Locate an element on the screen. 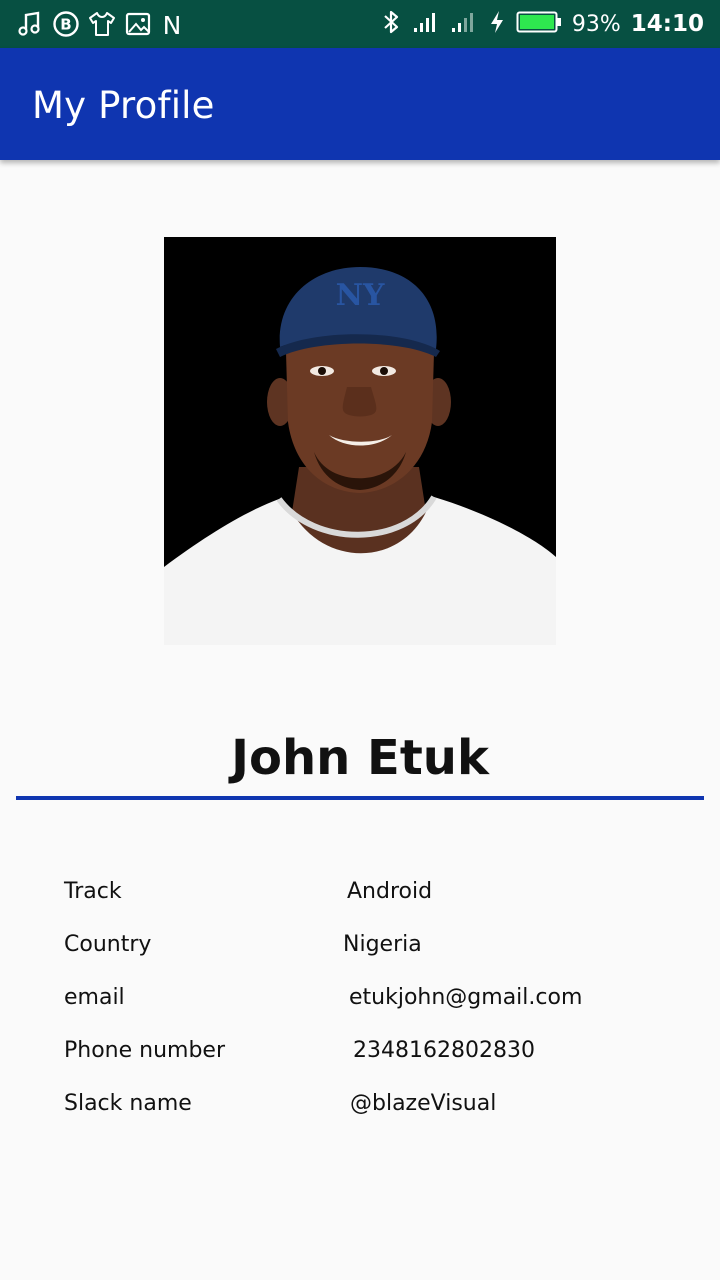  b-badge-letter: B is located at coordinates (65, 25).